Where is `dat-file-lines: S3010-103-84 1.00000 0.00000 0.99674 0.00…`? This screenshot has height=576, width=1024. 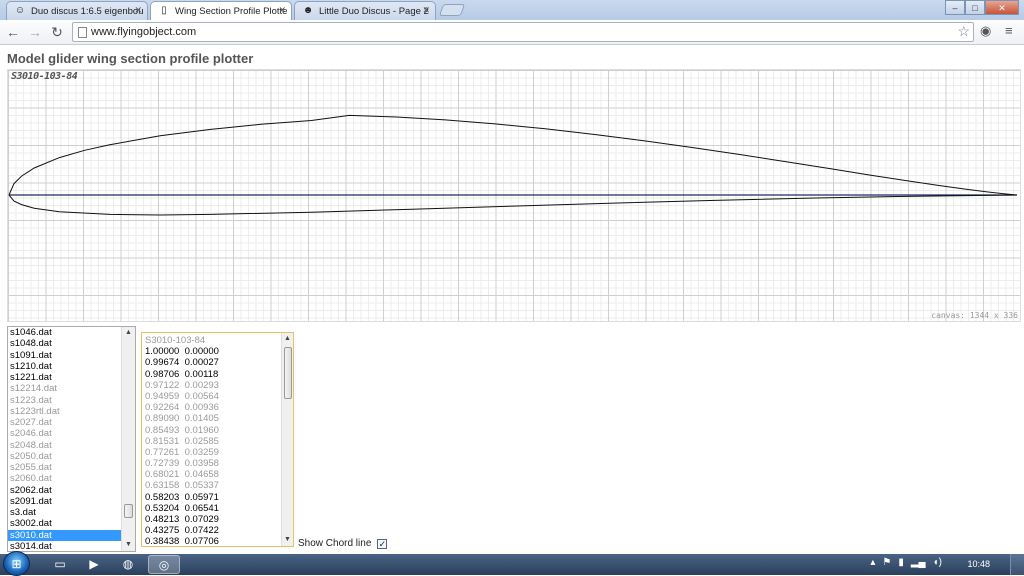
dat-file-lines: S3010-103-84 1.00000 0.00000 0.99674 0.00… is located at coordinates (182, 441).